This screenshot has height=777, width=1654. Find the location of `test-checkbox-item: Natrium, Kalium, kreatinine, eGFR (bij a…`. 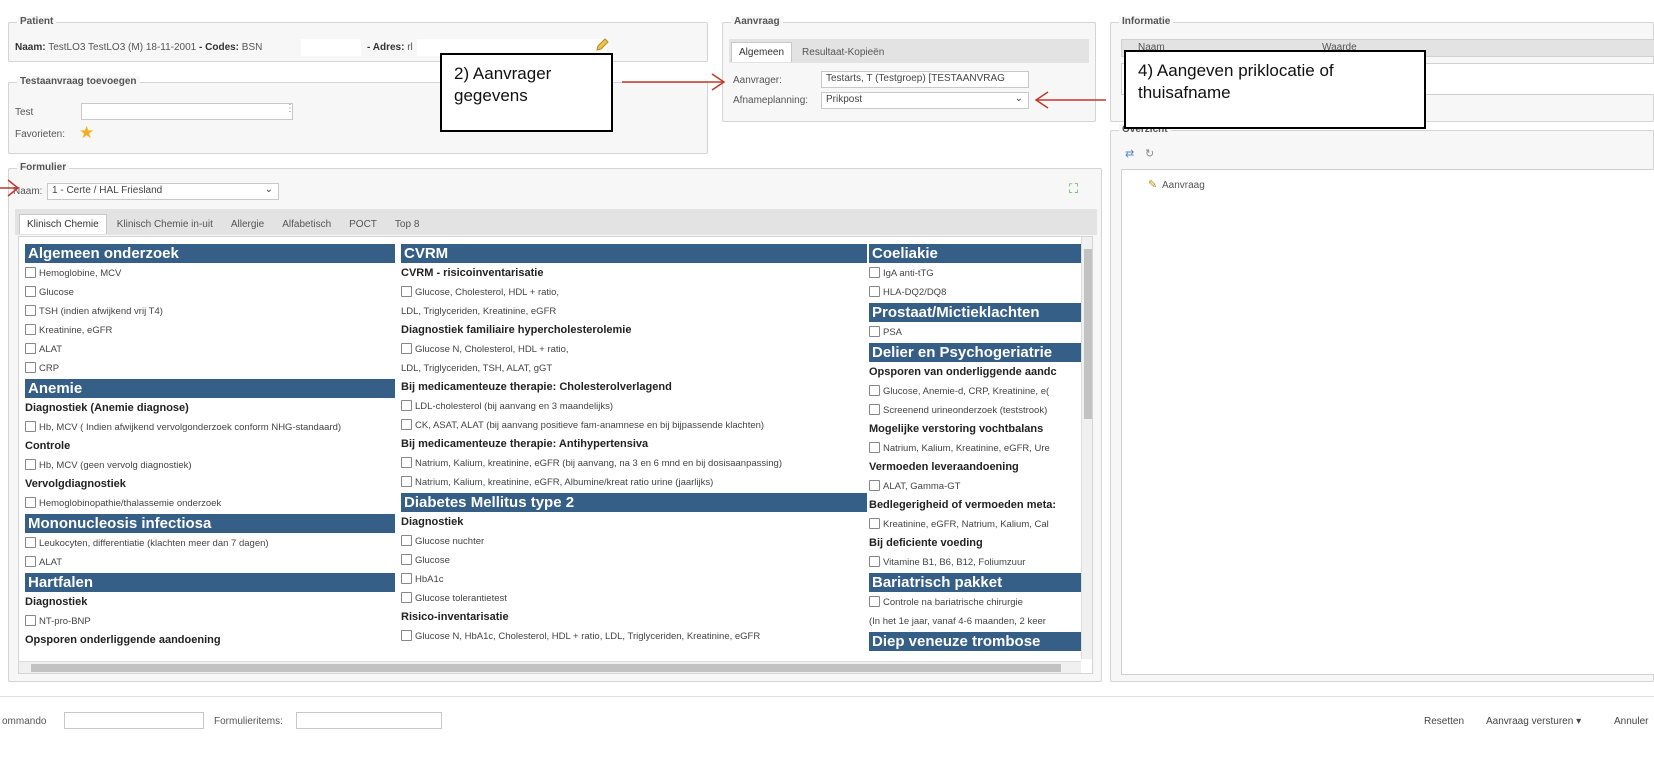

test-checkbox-item: Natrium, Kalium, kreatinine, eGFR (bij a… is located at coordinates (634, 463).